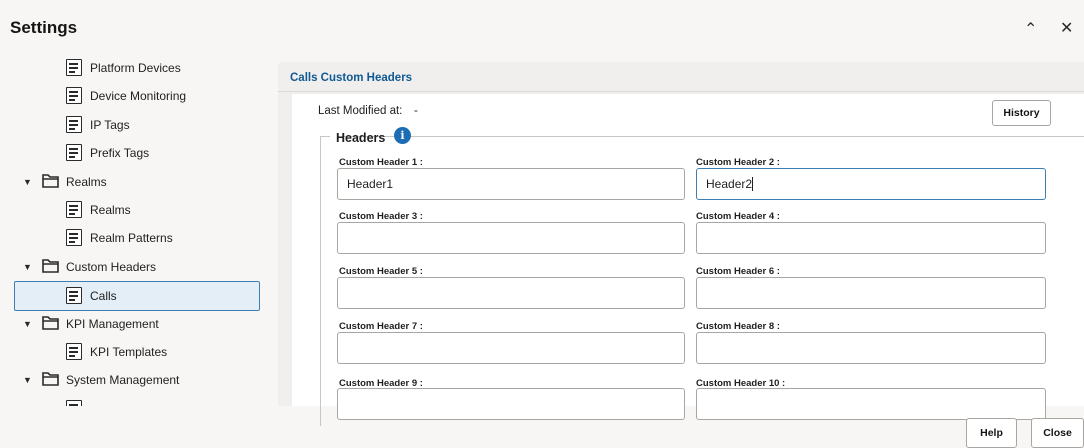  What do you see at coordinates (1066, 29) in the screenshot?
I see `close-icon: ✕` at bounding box center [1066, 29].